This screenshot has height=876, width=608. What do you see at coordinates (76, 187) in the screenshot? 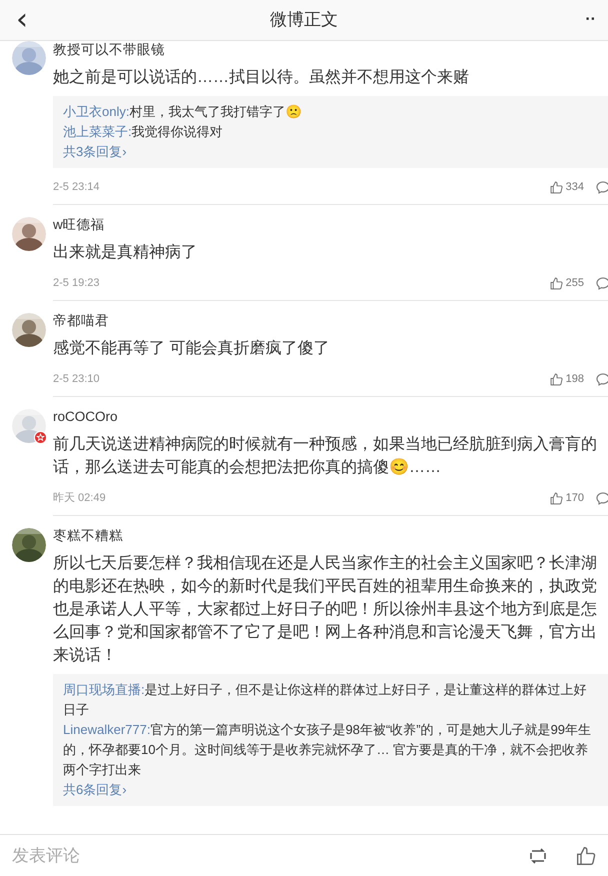
I see `comment-time: 2-5 23:14` at bounding box center [76, 187].